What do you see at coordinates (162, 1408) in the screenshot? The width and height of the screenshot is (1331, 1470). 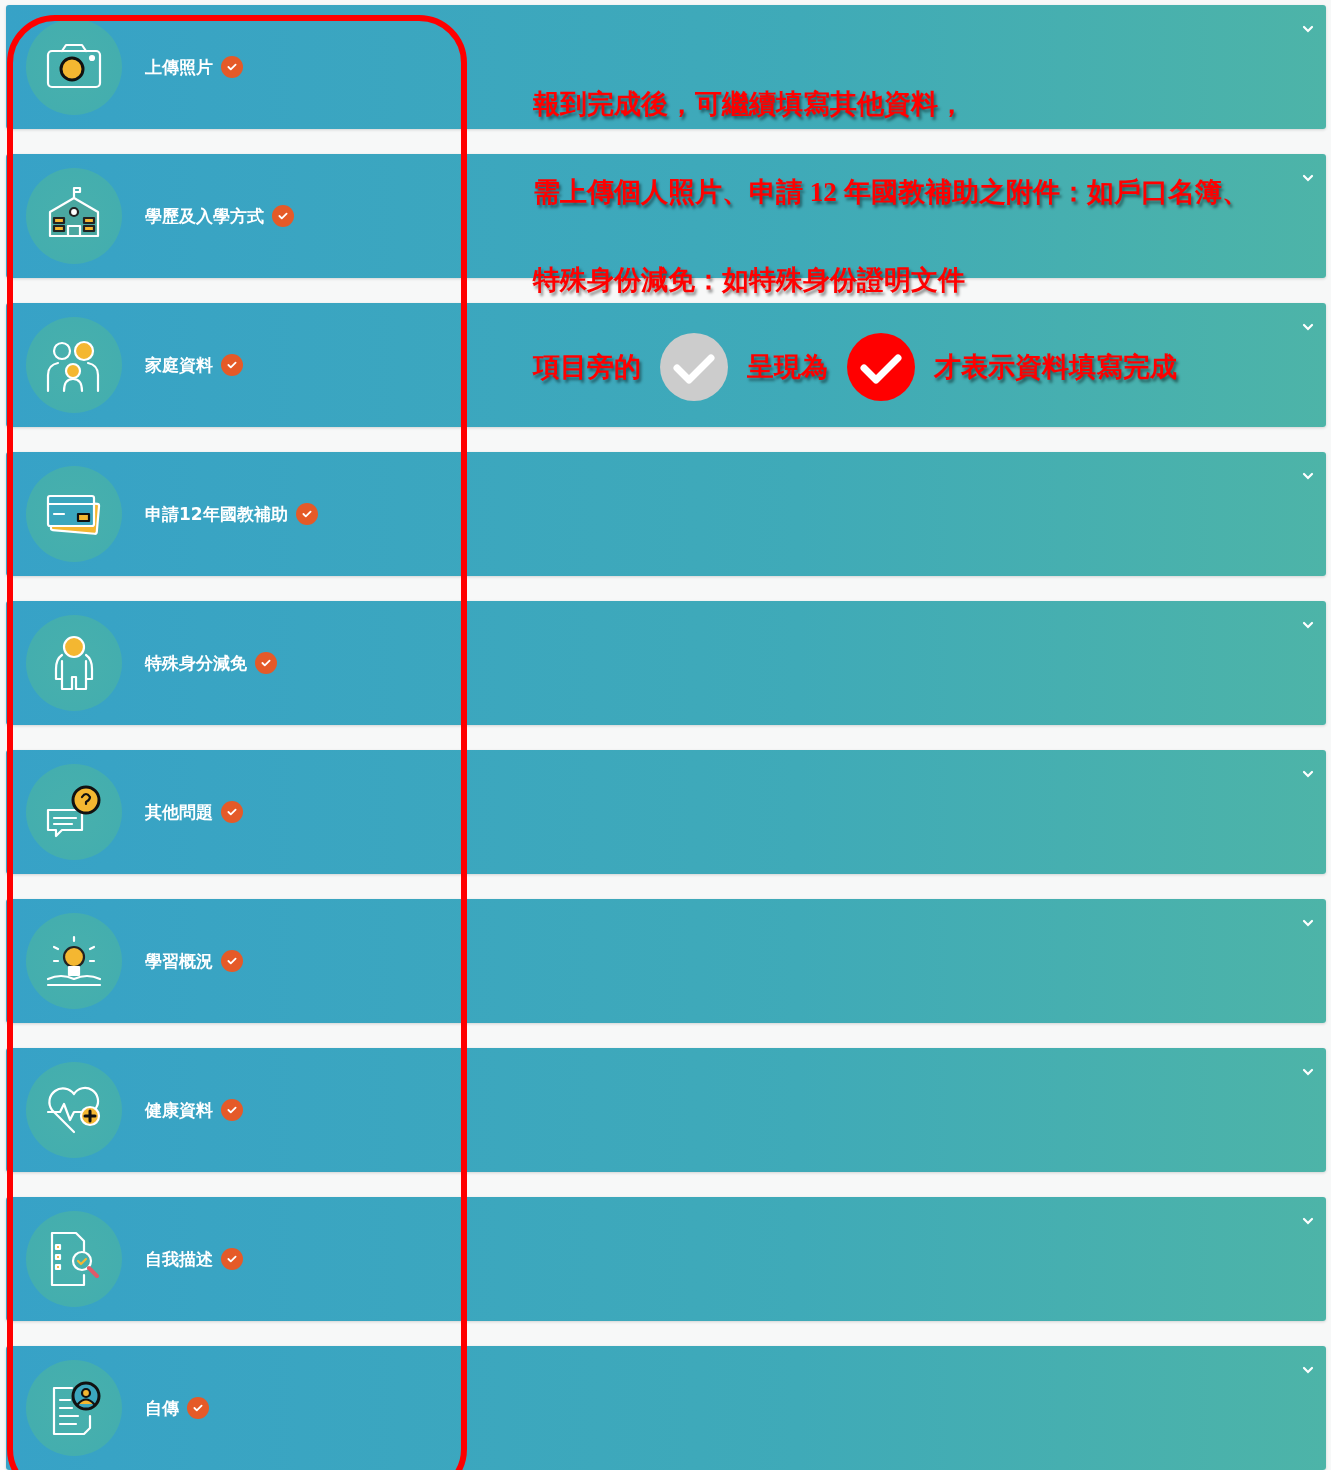 I see `section-title: 自傳` at bounding box center [162, 1408].